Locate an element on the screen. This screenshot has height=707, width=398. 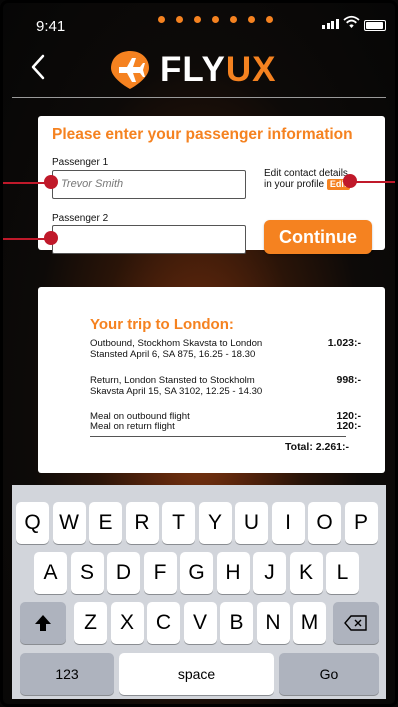
key-c: C is located at coordinates (163, 623).